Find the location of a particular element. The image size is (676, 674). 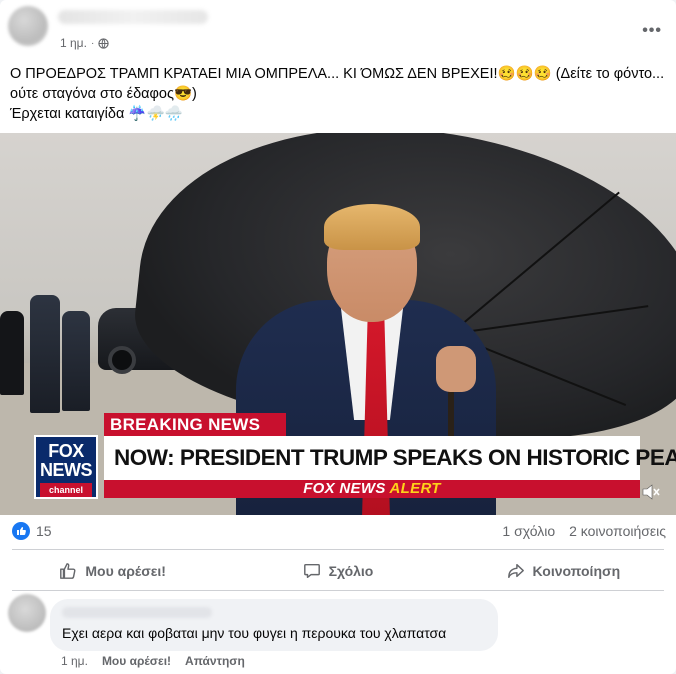

comment-time: 1 ημ. is located at coordinates (74, 661).